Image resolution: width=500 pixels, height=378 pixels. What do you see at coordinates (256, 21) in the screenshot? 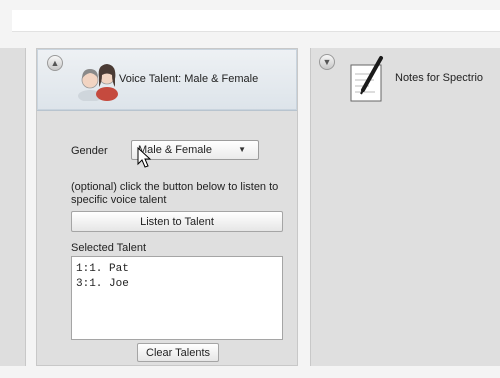
I see `top-bar` at bounding box center [256, 21].